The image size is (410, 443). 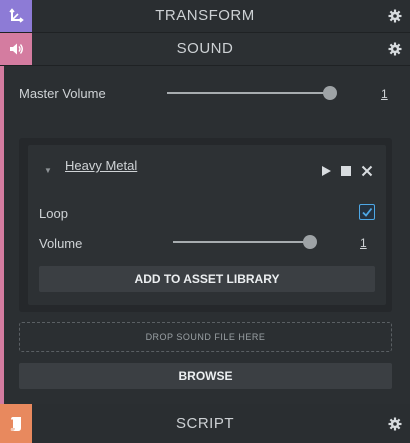 I want to click on panel-title: SCRIPT, so click(x=204, y=423).